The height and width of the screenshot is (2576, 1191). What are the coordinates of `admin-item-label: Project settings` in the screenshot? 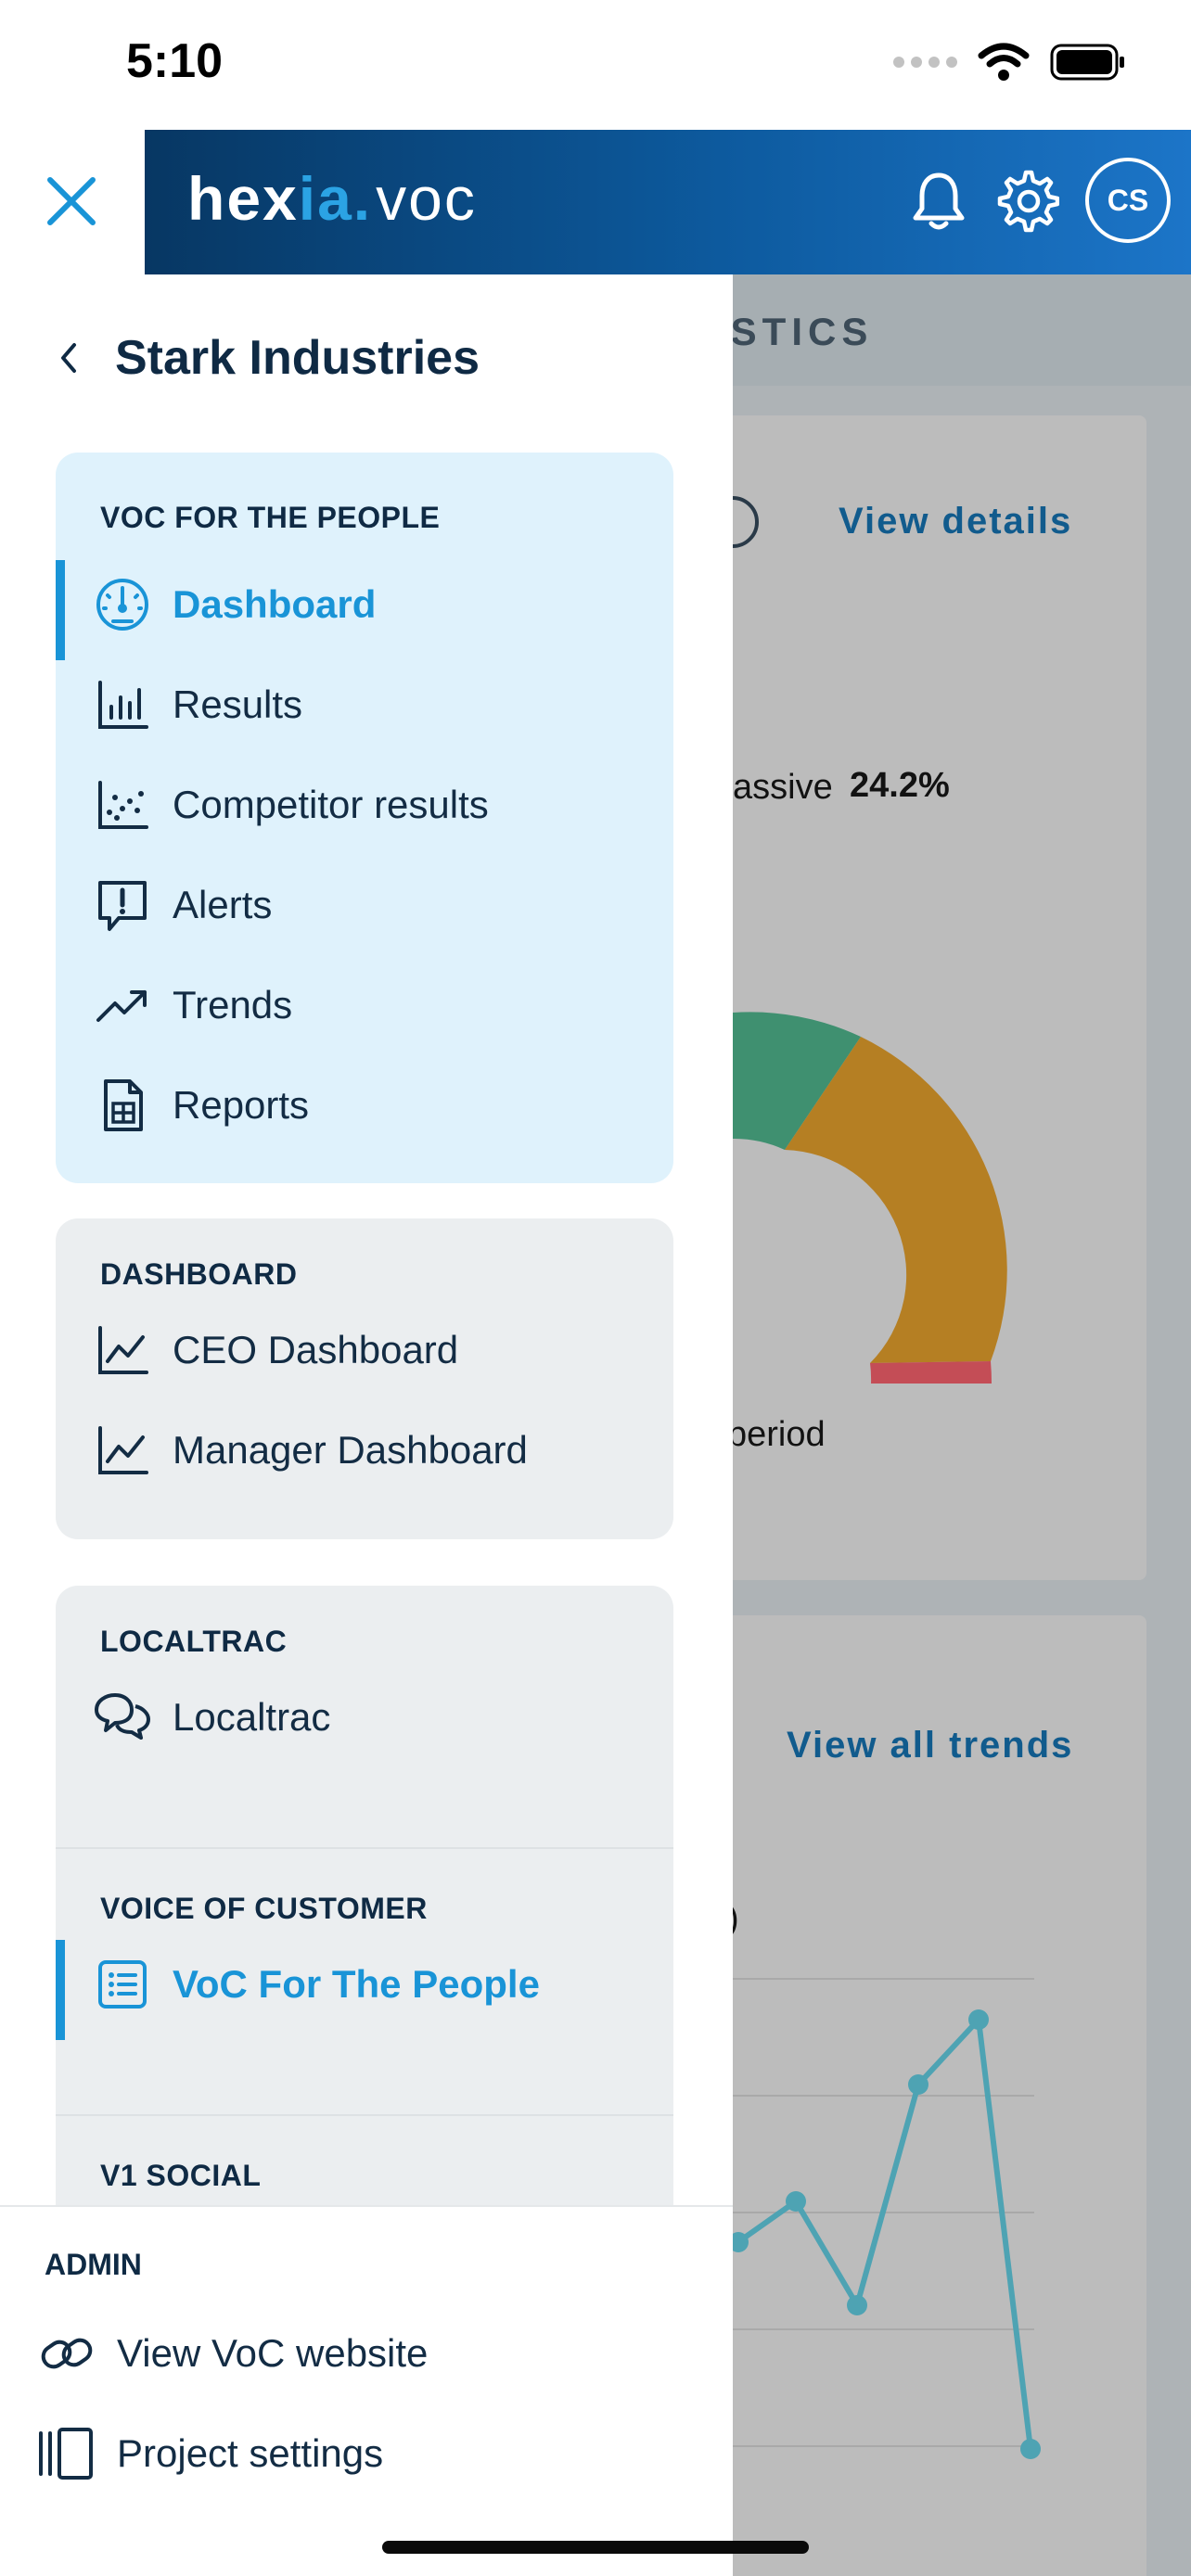 It's located at (250, 2453).